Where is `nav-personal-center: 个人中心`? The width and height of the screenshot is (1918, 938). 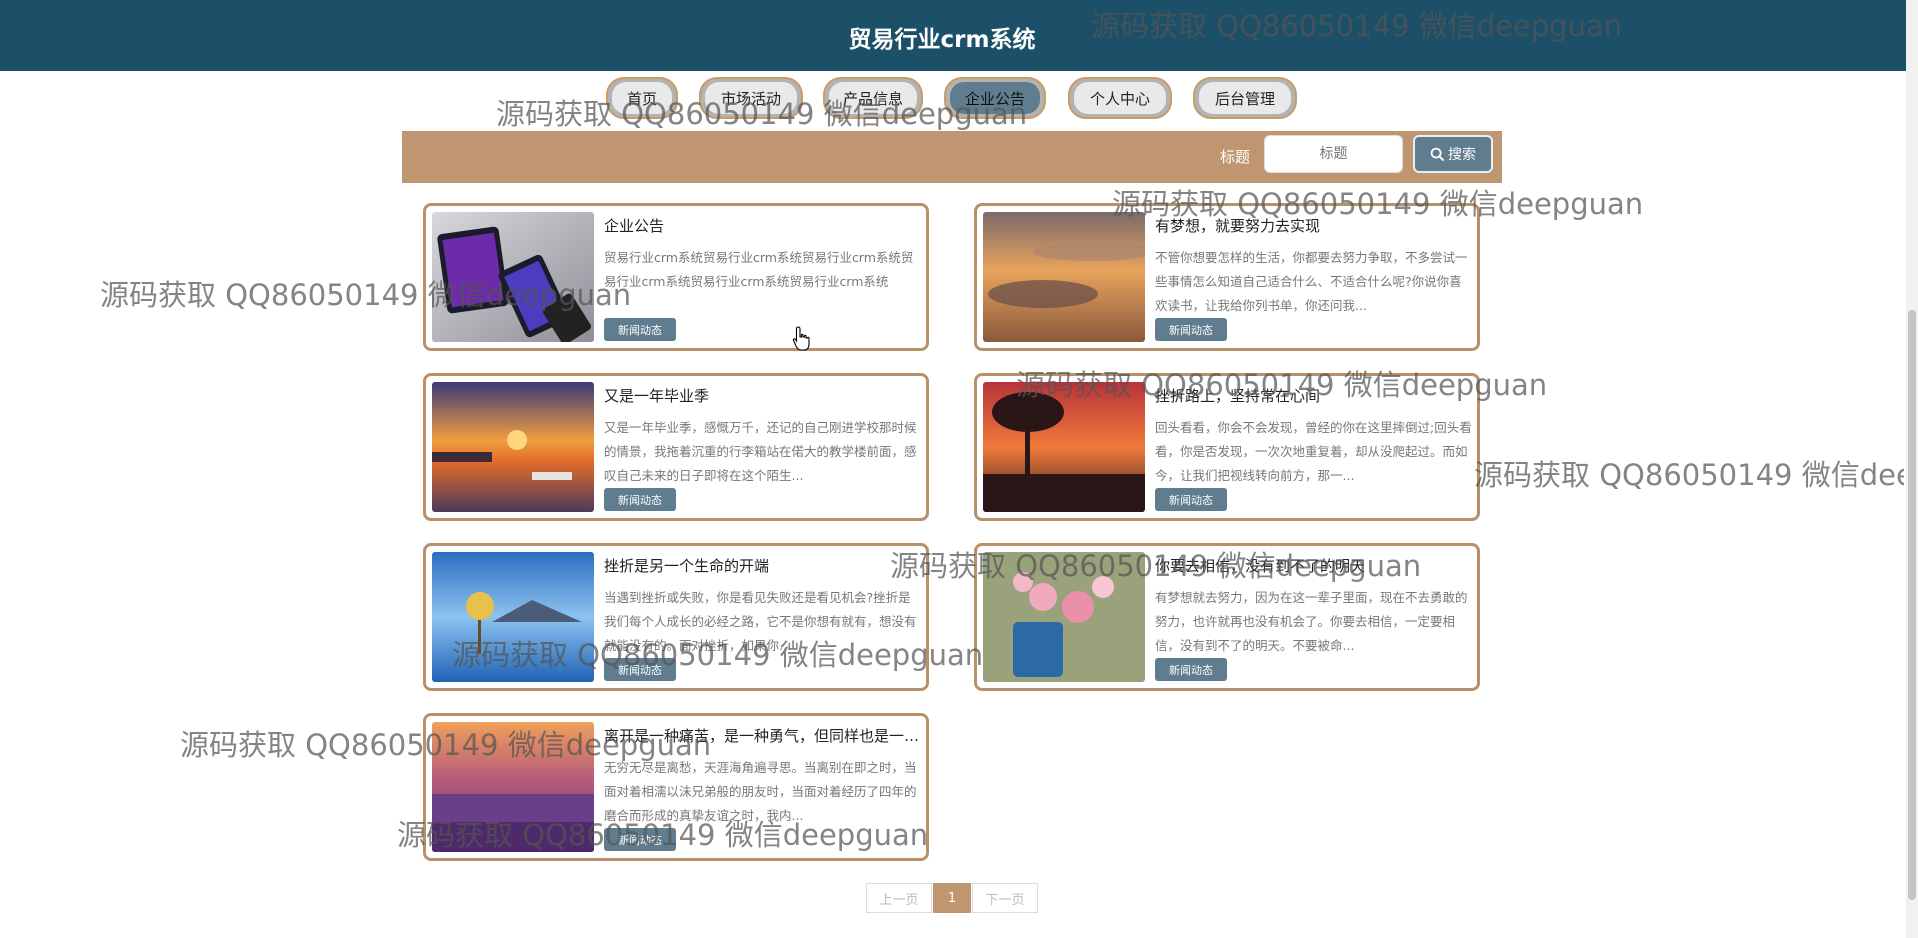
nav-personal-center: 个人中心 is located at coordinates (1120, 98).